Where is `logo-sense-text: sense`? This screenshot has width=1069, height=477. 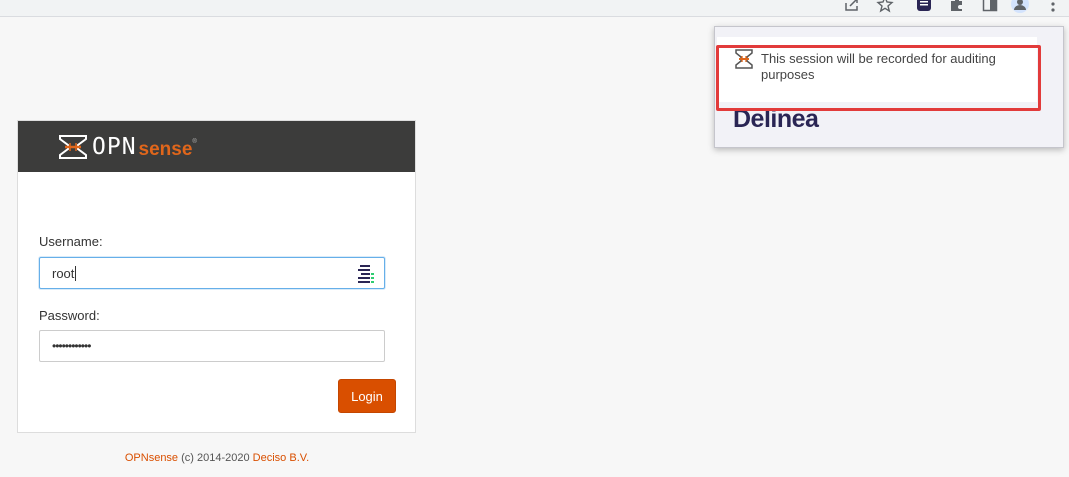
logo-sense-text: sense is located at coordinates (165, 149).